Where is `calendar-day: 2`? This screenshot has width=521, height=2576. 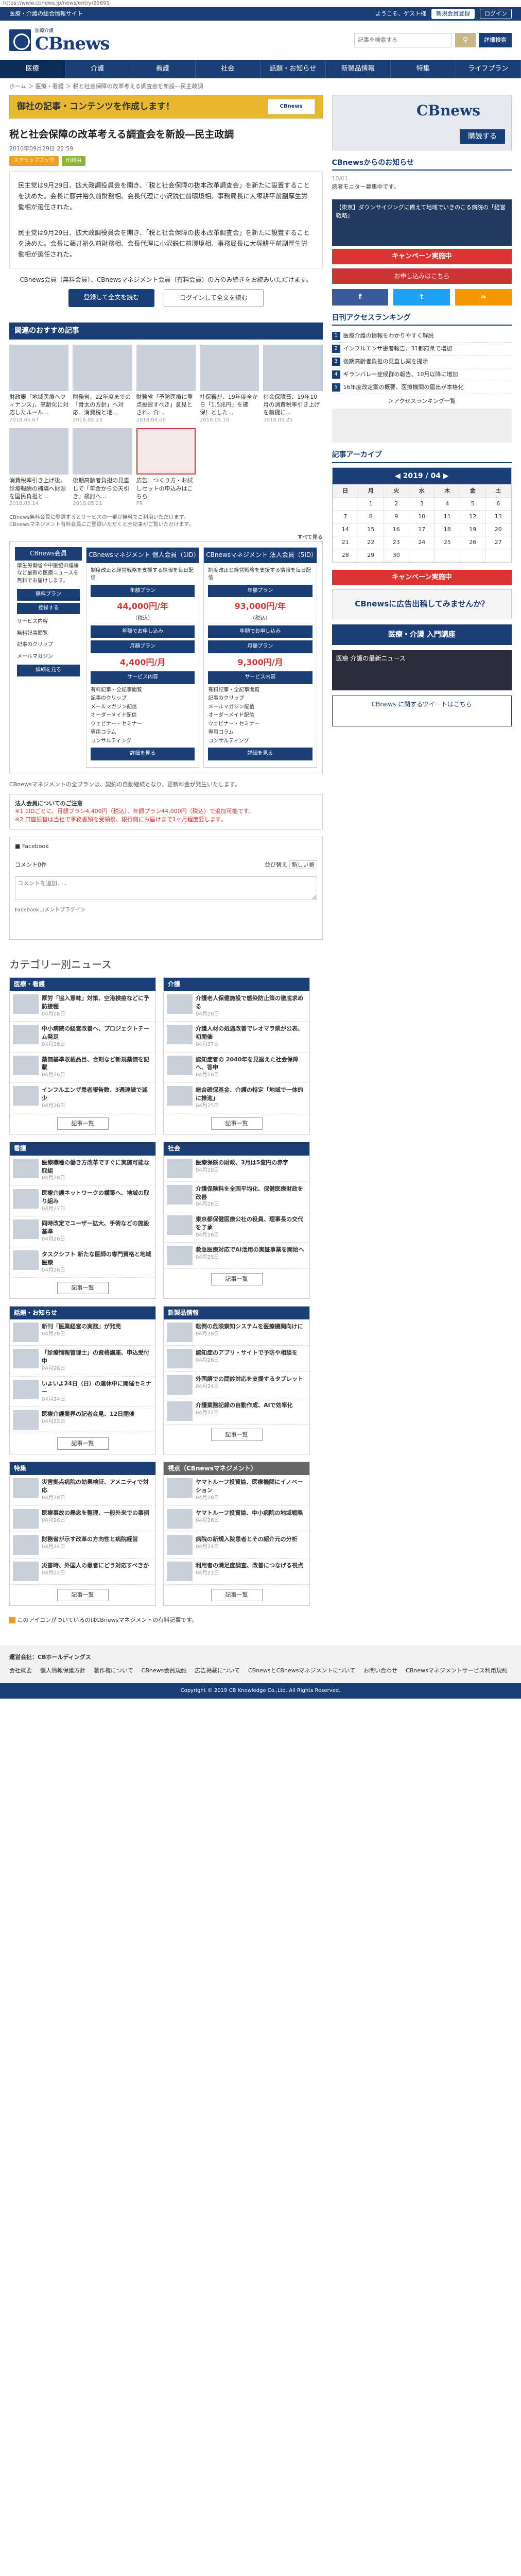 calendar-day: 2 is located at coordinates (396, 504).